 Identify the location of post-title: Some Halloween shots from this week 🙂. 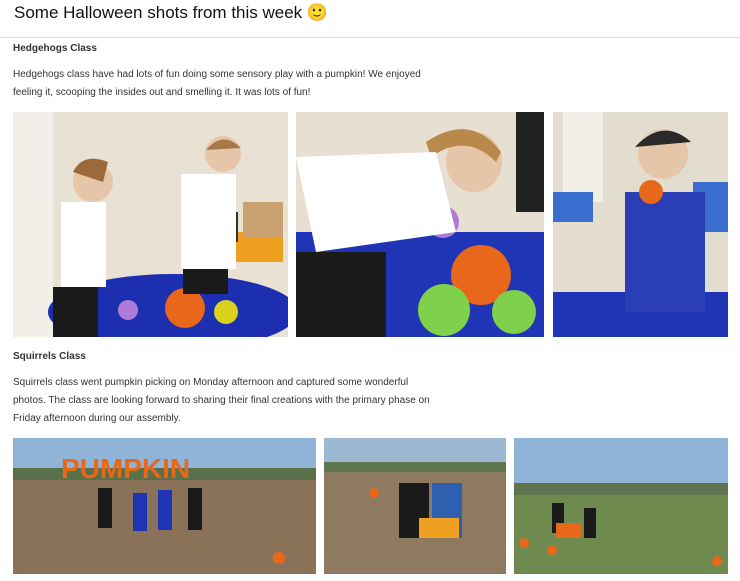
(171, 13).